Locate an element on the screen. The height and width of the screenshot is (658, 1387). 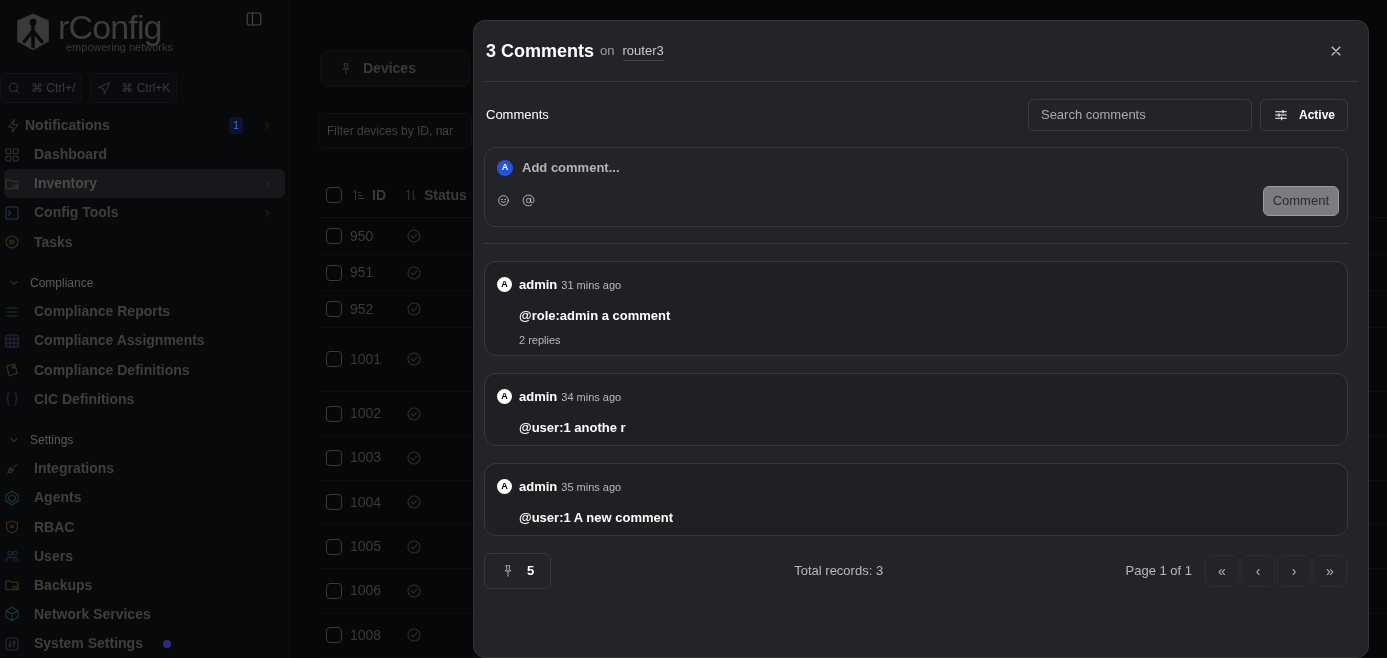
shield-icon is located at coordinates (12, 527).